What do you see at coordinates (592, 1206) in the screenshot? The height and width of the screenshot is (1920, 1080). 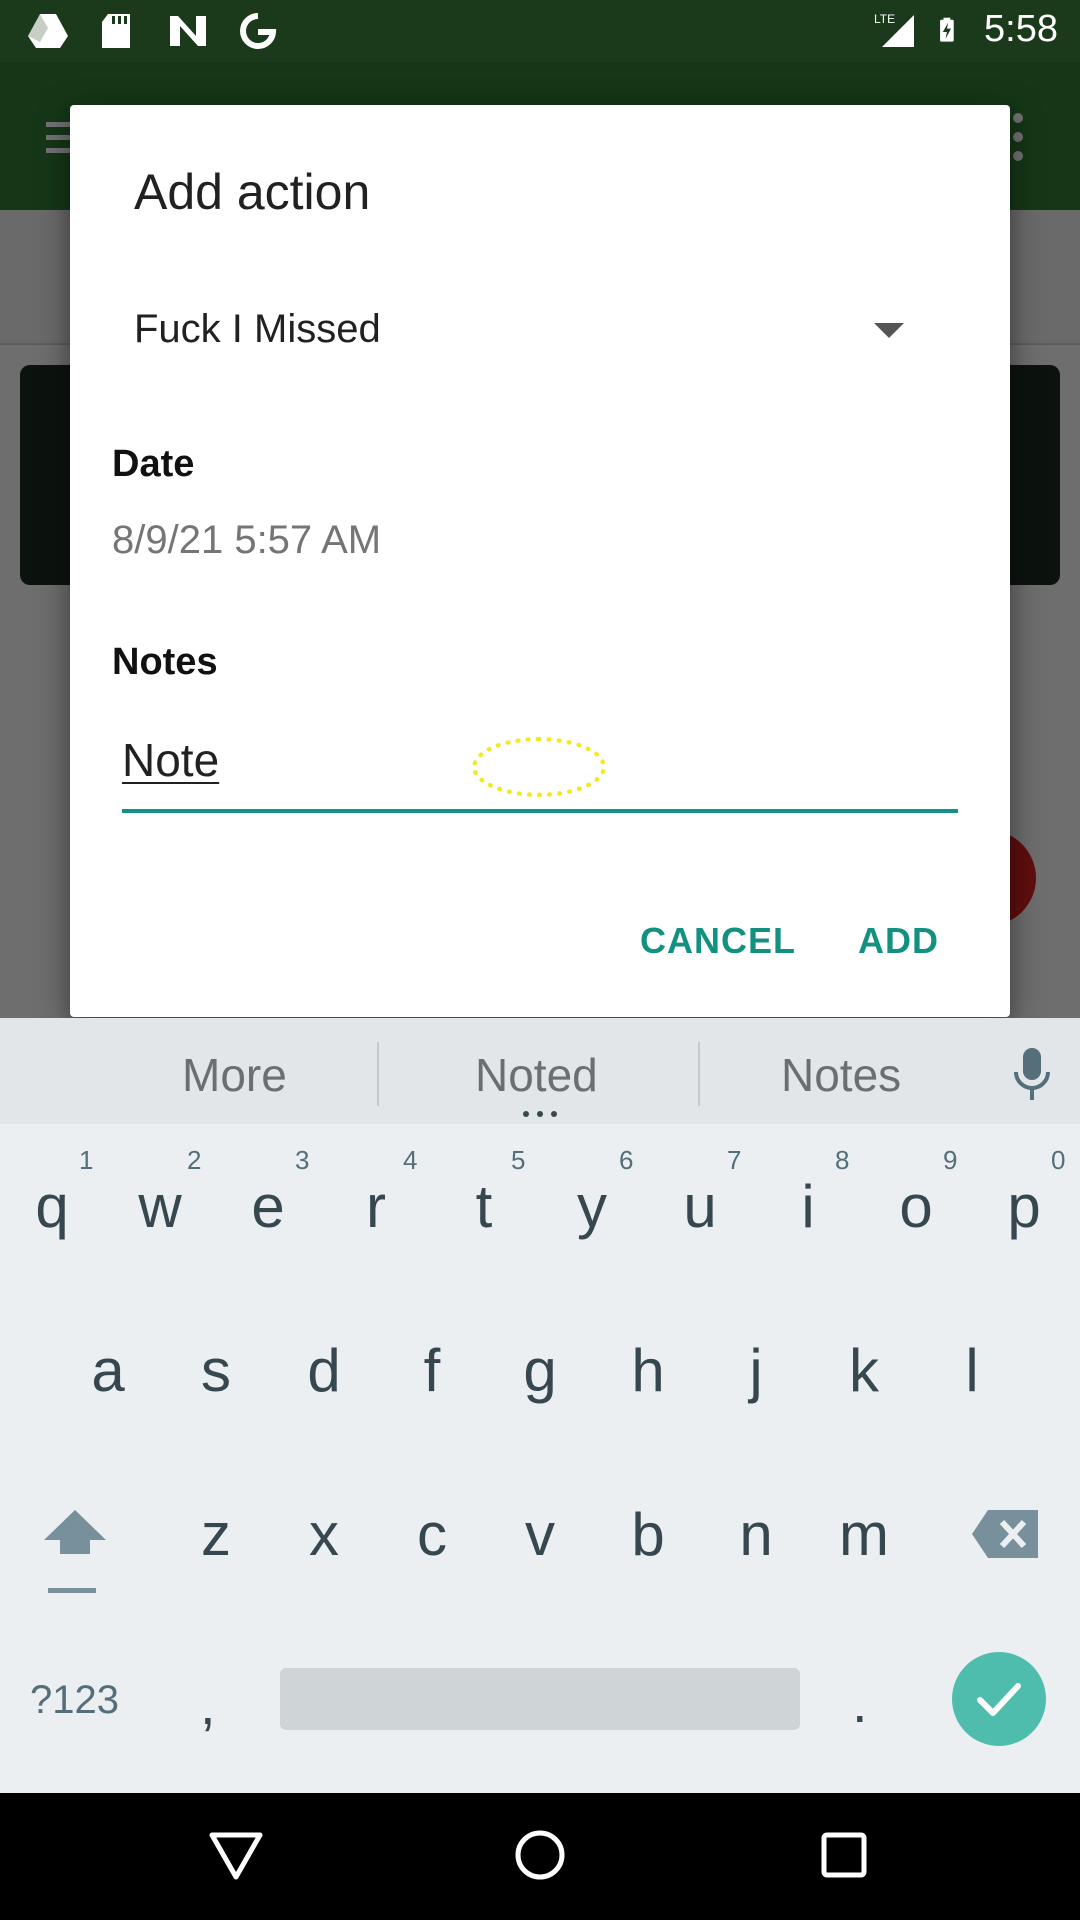 I see `key-y: y` at bounding box center [592, 1206].